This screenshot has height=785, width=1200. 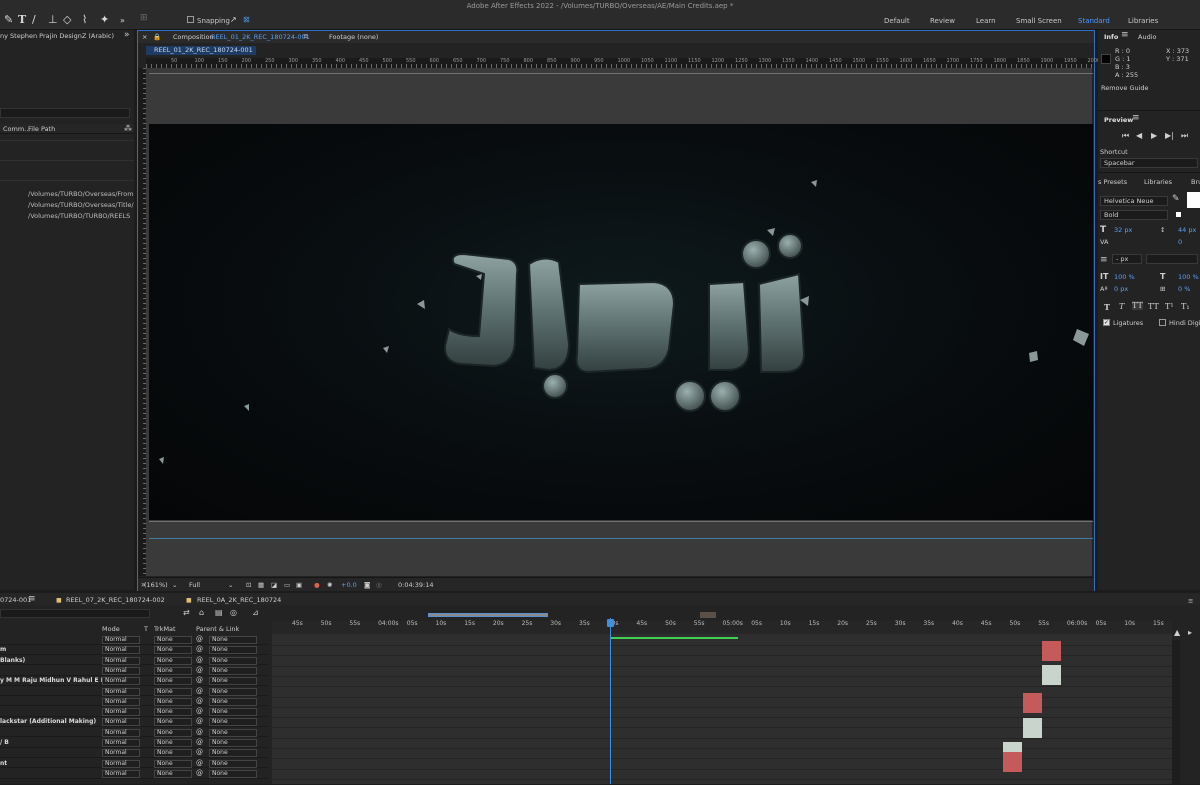 What do you see at coordinates (134, 650) in the screenshot?
I see `layer-row: m Normal None @ None` at bounding box center [134, 650].